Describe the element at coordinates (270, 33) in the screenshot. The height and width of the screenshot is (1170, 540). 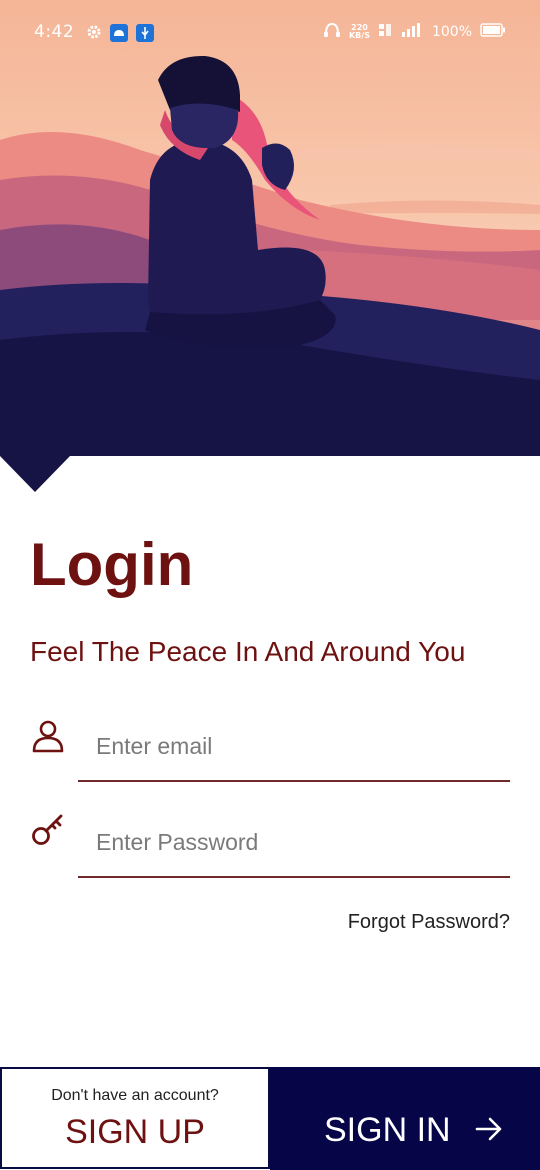
I see `status-bar: 4:42 220 KB/S 100%` at that location.